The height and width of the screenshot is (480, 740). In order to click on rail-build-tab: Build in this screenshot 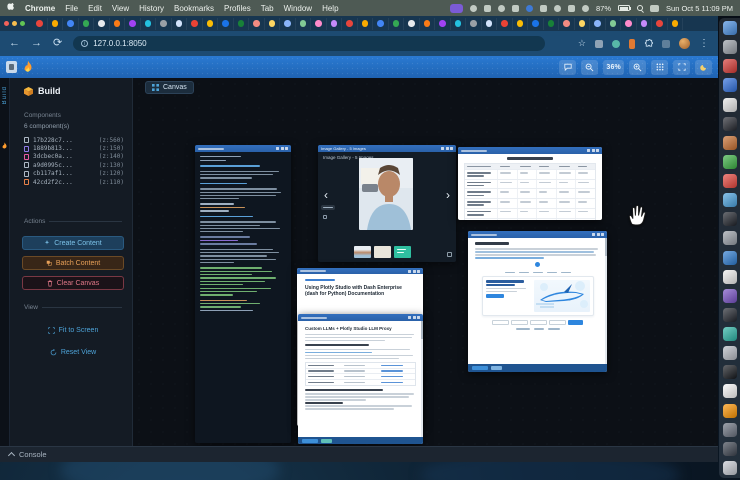, I will do `click(5, 95)`.